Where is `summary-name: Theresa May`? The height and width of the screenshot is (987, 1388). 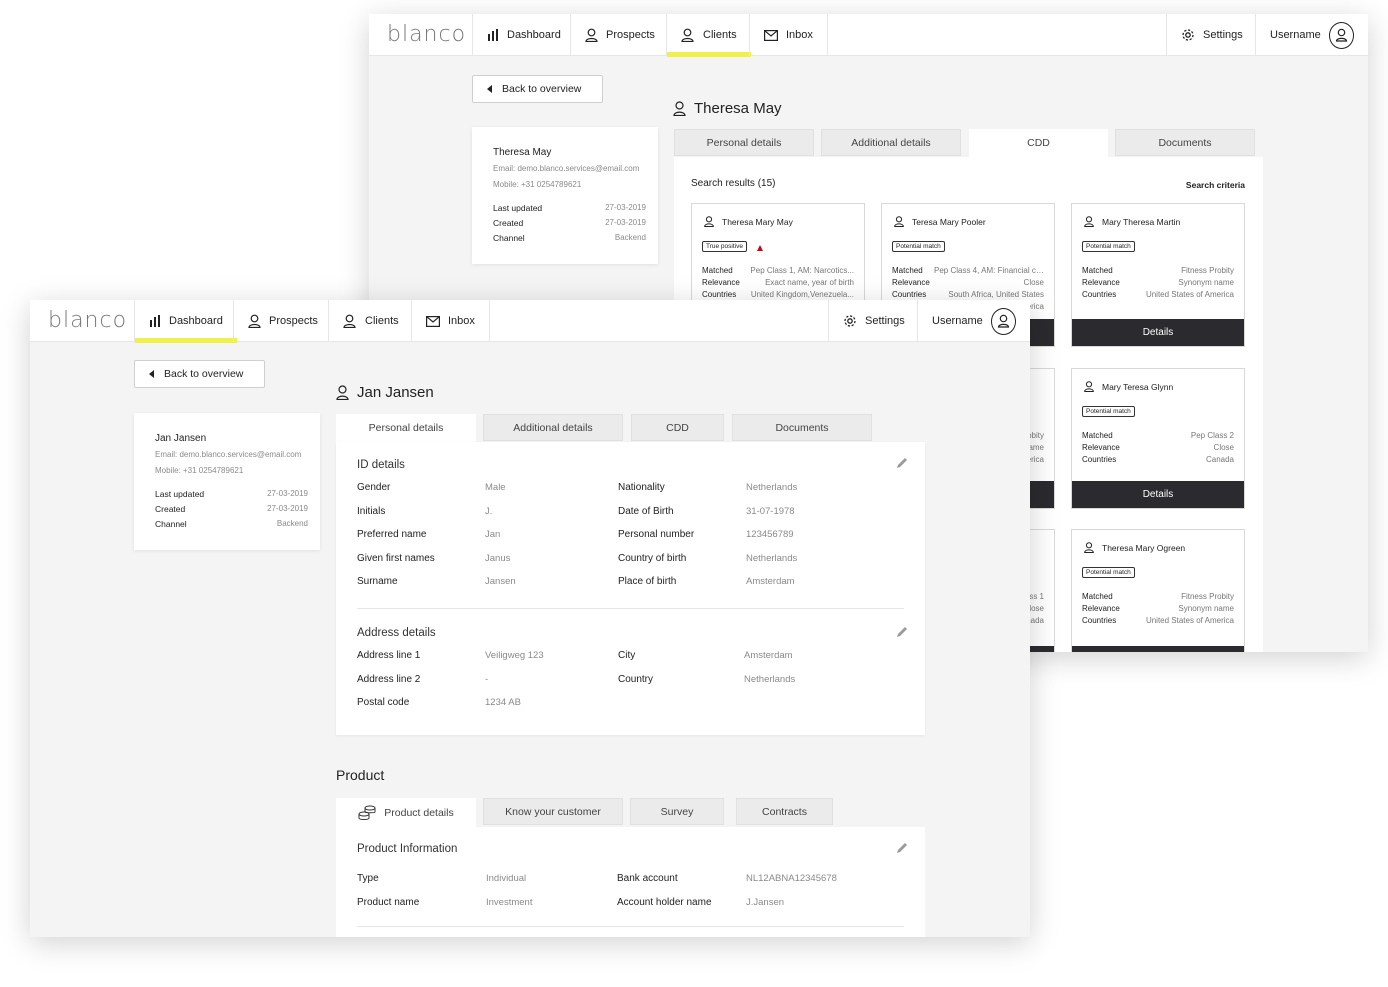
summary-name: Theresa May is located at coordinates (522, 152).